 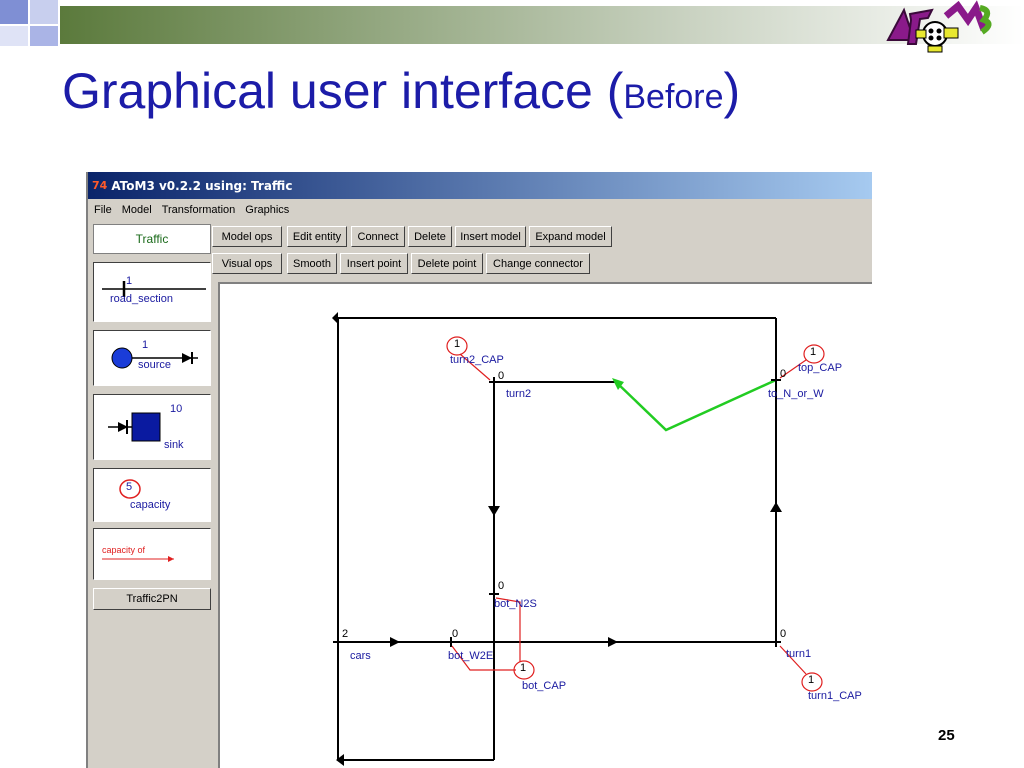 I want to click on palette-capacity: 5 capacity, so click(x=152, y=495).